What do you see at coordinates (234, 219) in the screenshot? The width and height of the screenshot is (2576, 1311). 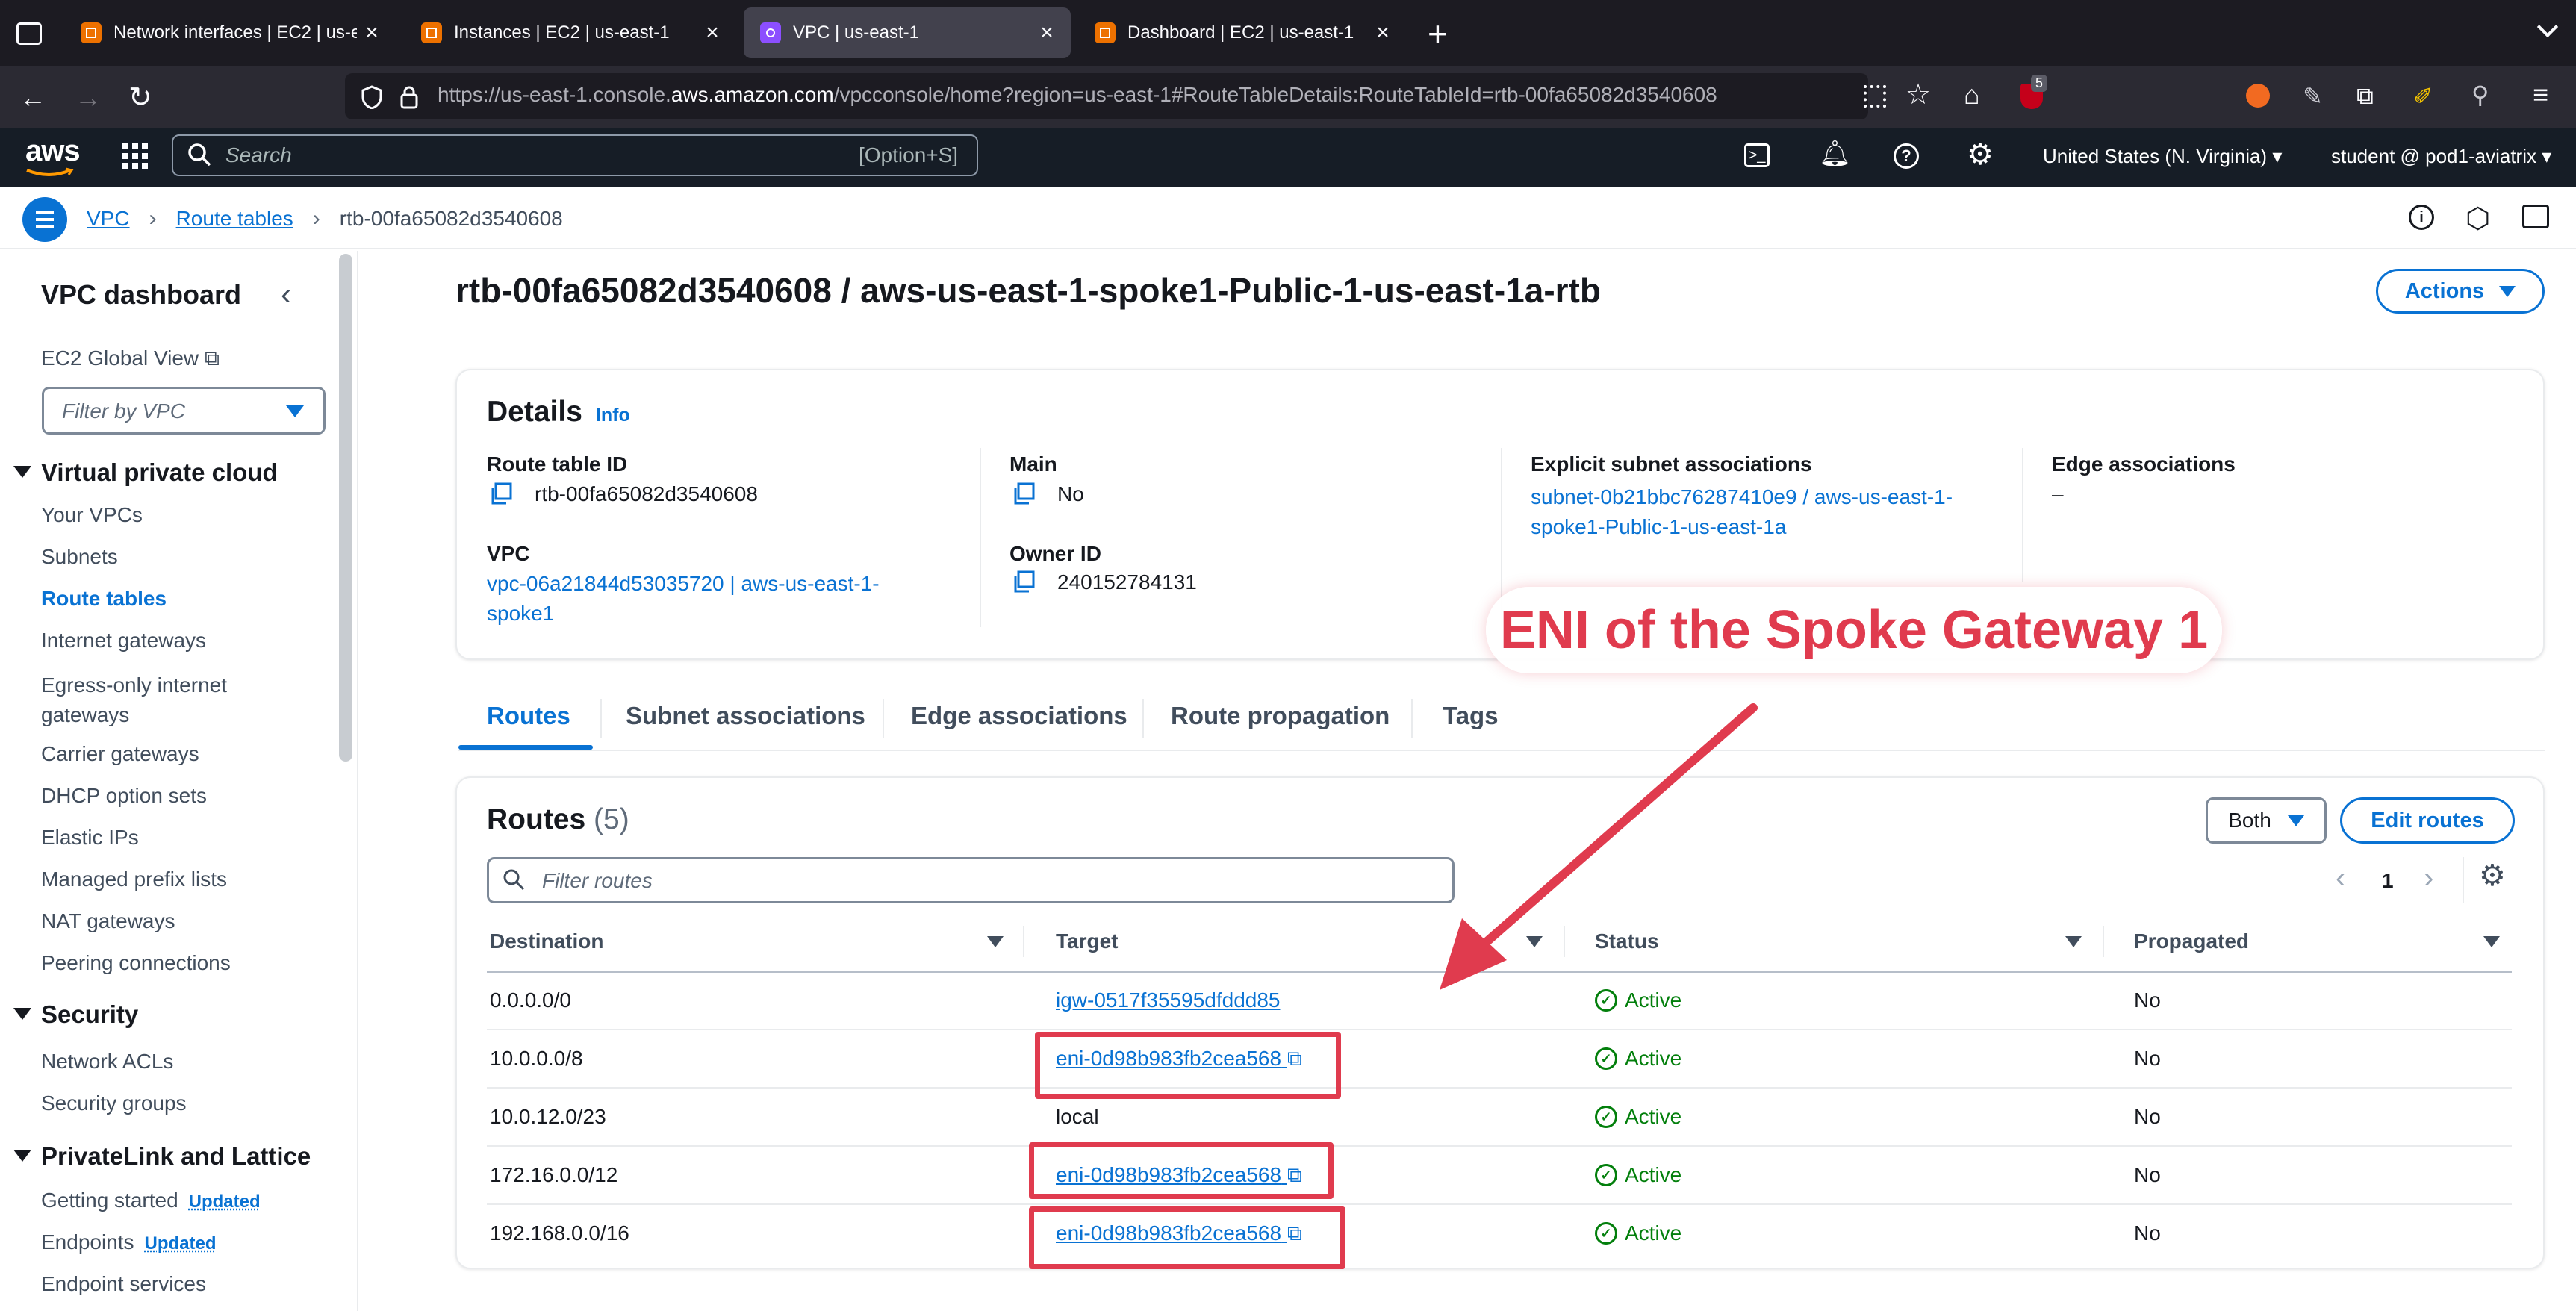 I see `breadcrumb-route-tables-link: Route tables` at bounding box center [234, 219].